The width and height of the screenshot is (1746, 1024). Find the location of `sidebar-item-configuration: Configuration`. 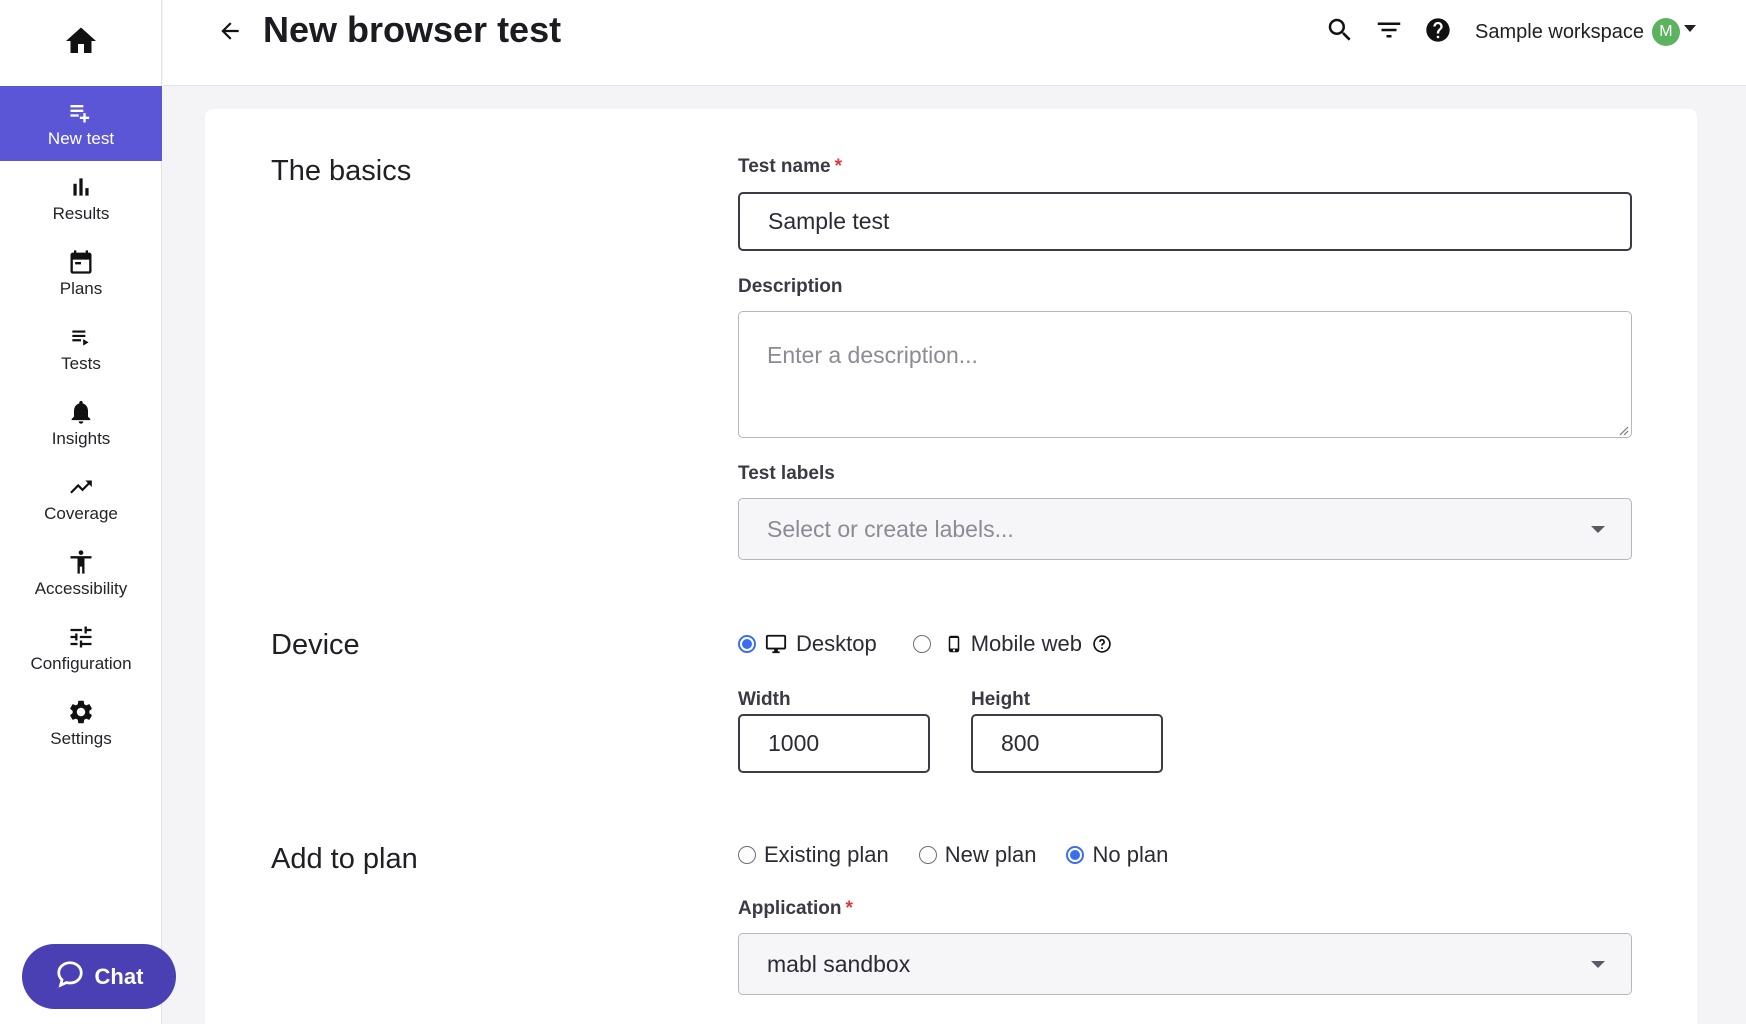

sidebar-item-configuration: Configuration is located at coordinates (81, 648).